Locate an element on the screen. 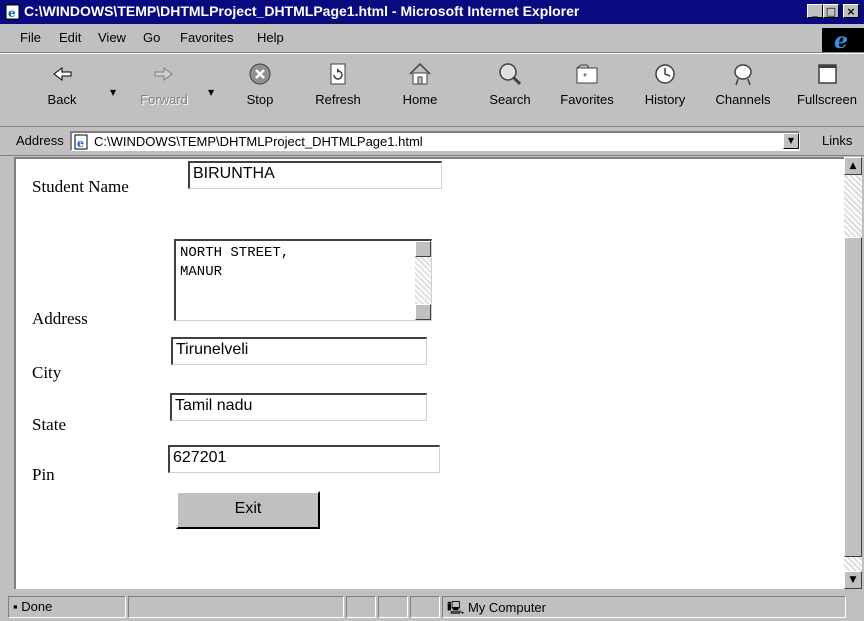  student-name-label: Student Name is located at coordinates (80, 186).